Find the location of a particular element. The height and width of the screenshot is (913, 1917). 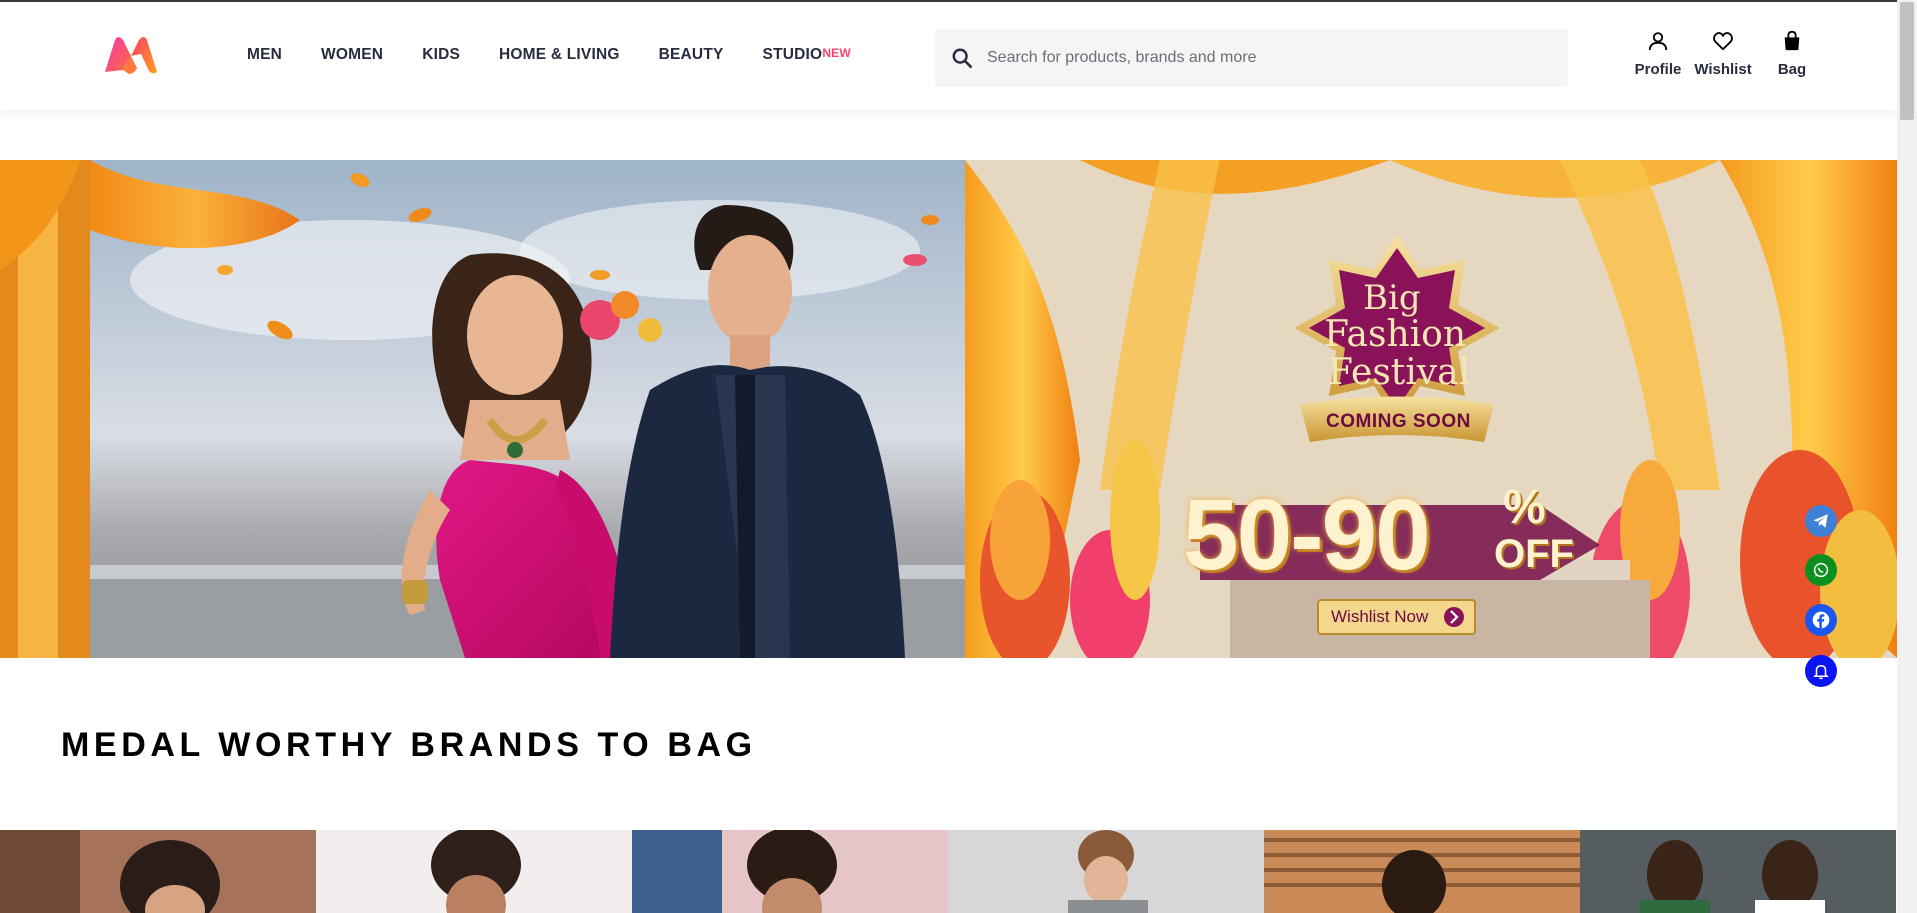

facebook-button is located at coordinates (1821, 620).